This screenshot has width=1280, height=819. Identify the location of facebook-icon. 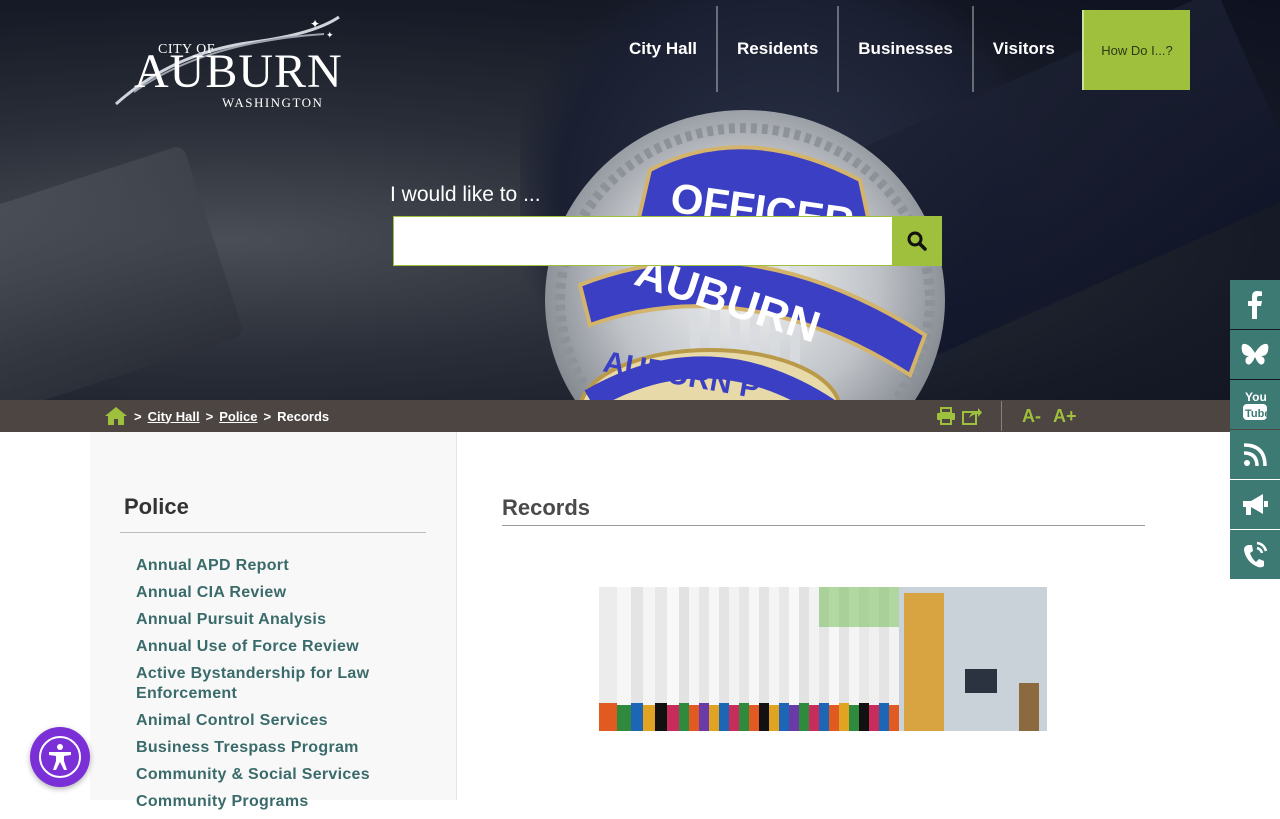
(1255, 304).